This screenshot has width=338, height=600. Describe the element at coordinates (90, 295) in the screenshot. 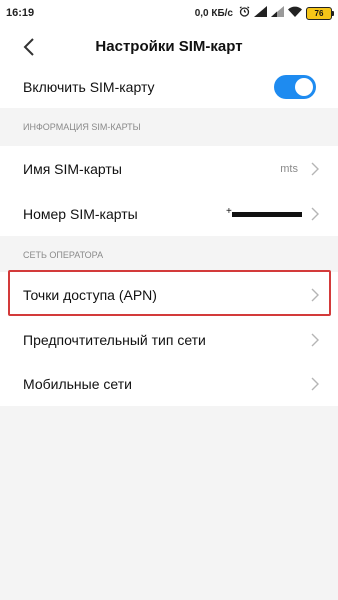

I see `apn-label: Точки доступа (APN)` at that location.